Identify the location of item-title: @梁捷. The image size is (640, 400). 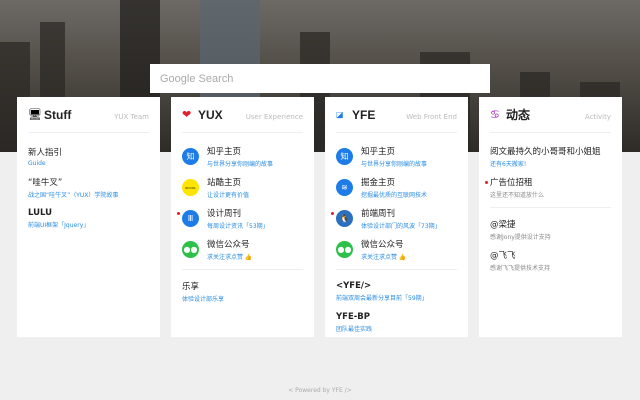
(503, 225).